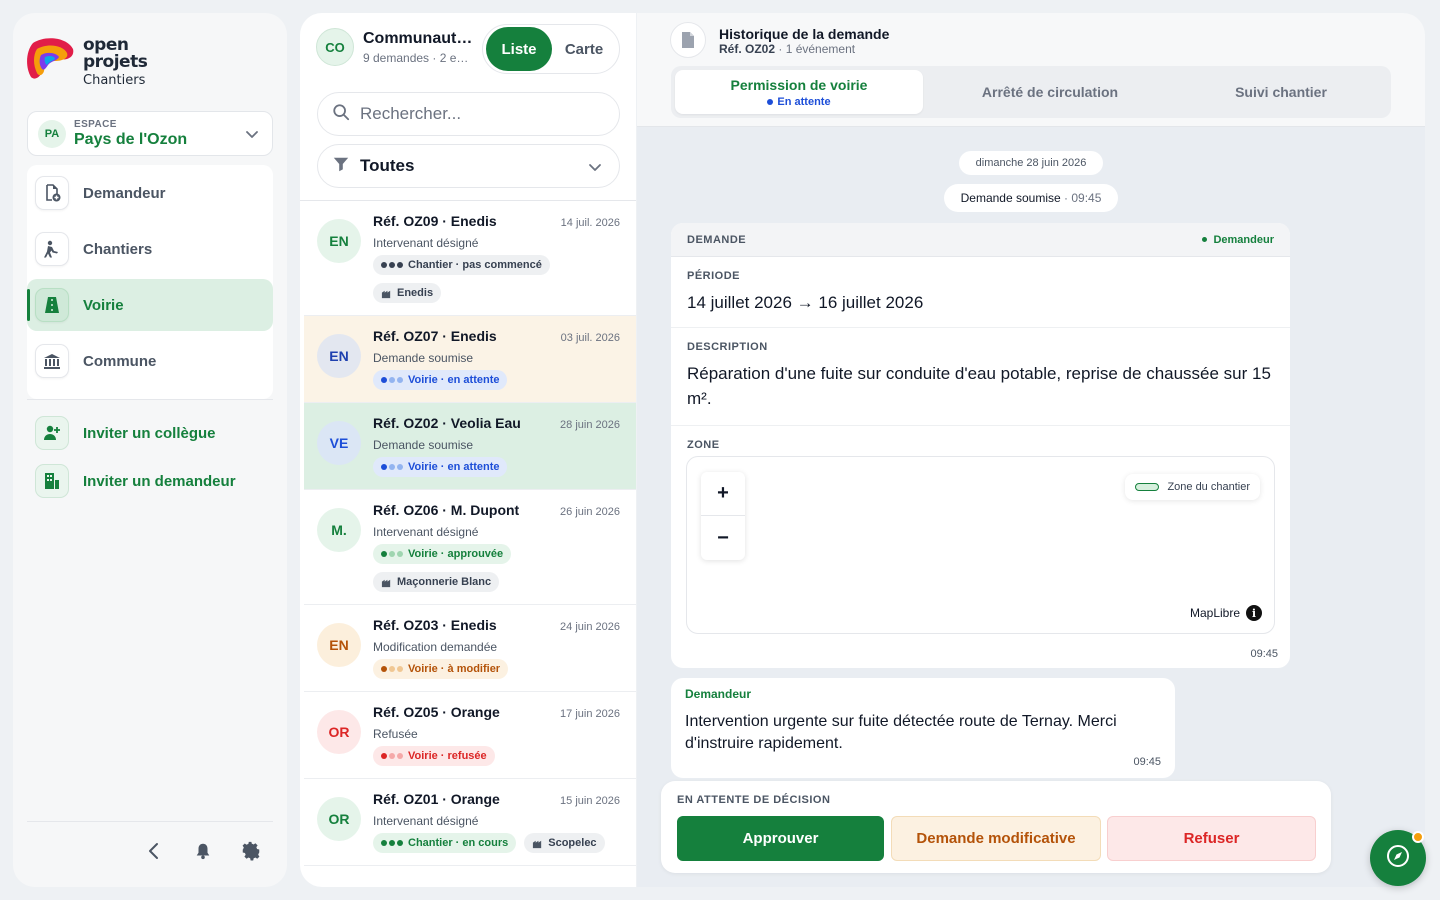 The image size is (1440, 900). Describe the element at coordinates (125, 433) in the screenshot. I see `invite-colleague-button: Inviter un collègue` at that location.